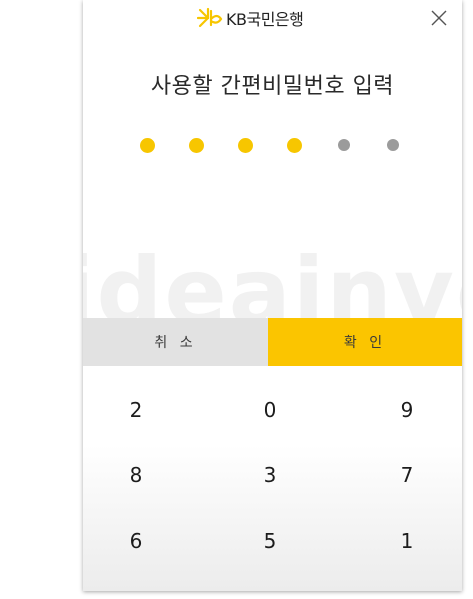 The width and height of the screenshot is (473, 599). What do you see at coordinates (210, 17) in the screenshot?
I see `kb-star-logo-icon` at bounding box center [210, 17].